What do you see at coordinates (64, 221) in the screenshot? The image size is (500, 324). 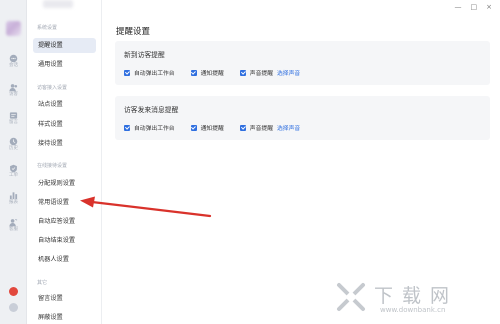 I see `nav-item-auto-reply: 自动应答设置` at bounding box center [64, 221].